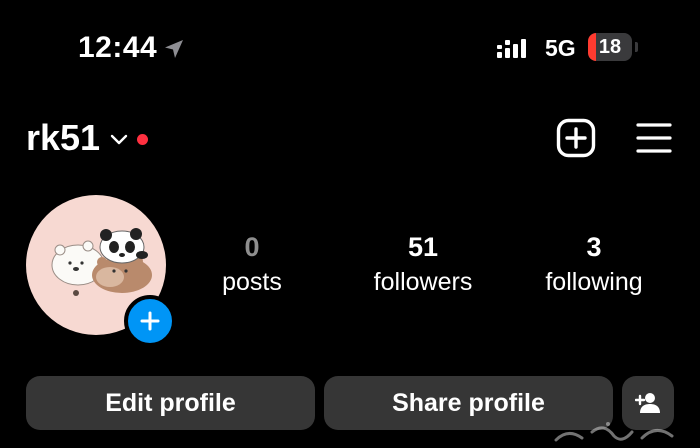 The width and height of the screenshot is (700, 448). I want to click on plus-icon, so click(150, 321).